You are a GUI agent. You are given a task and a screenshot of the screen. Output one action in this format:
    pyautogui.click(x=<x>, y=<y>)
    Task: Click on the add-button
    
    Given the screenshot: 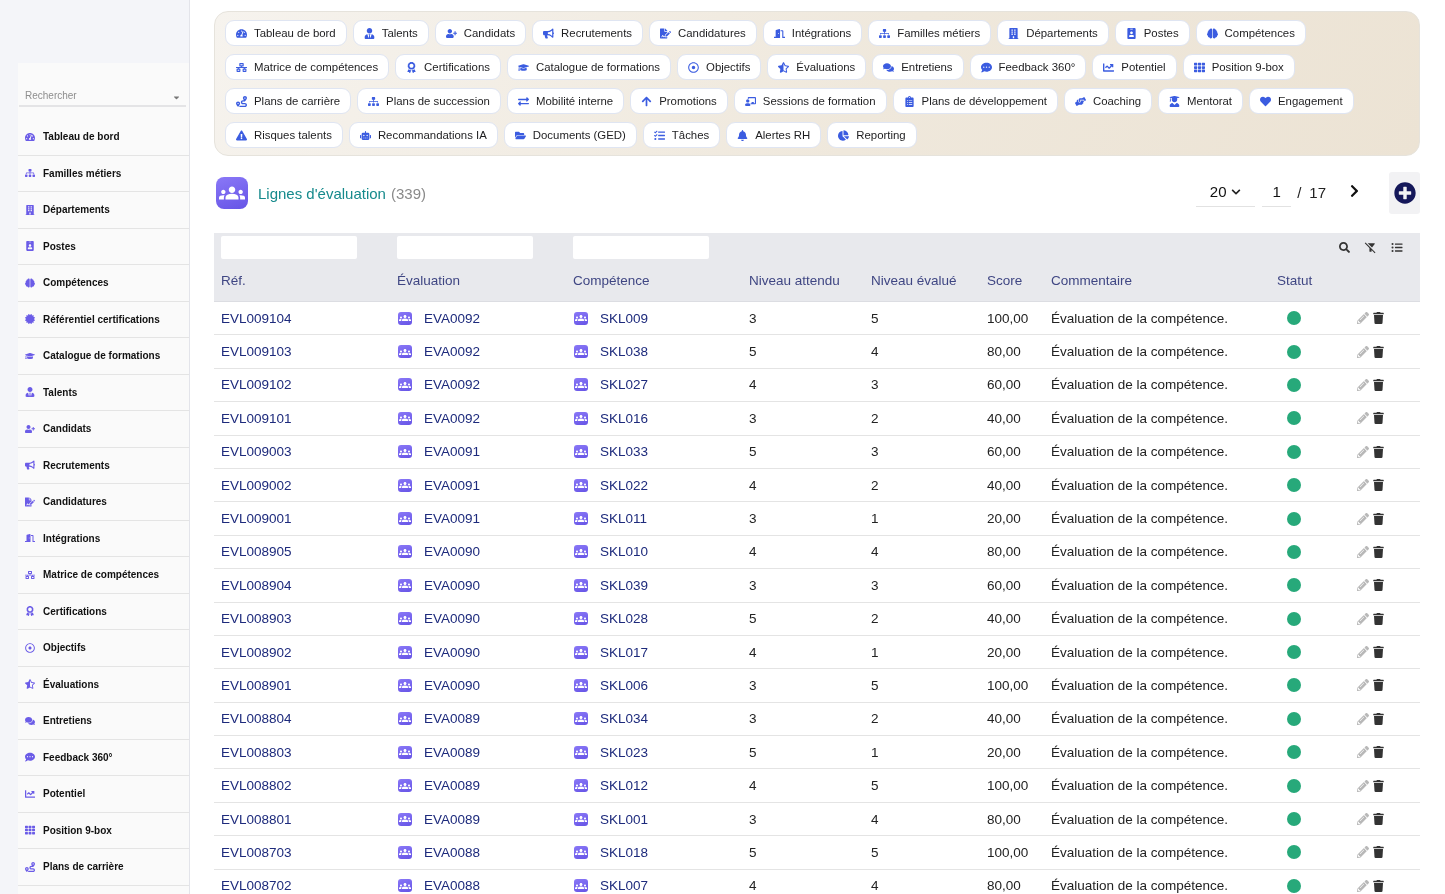 What is the action you would take?
    pyautogui.click(x=1404, y=193)
    